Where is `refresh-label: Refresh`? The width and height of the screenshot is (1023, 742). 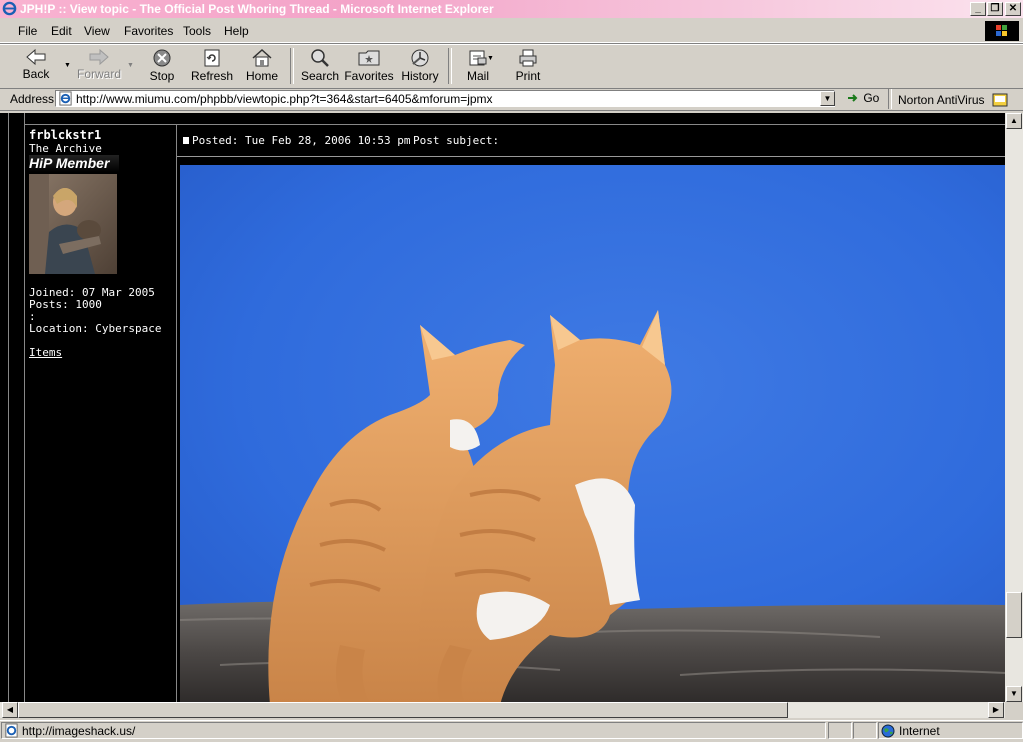
refresh-label: Refresh is located at coordinates (212, 76).